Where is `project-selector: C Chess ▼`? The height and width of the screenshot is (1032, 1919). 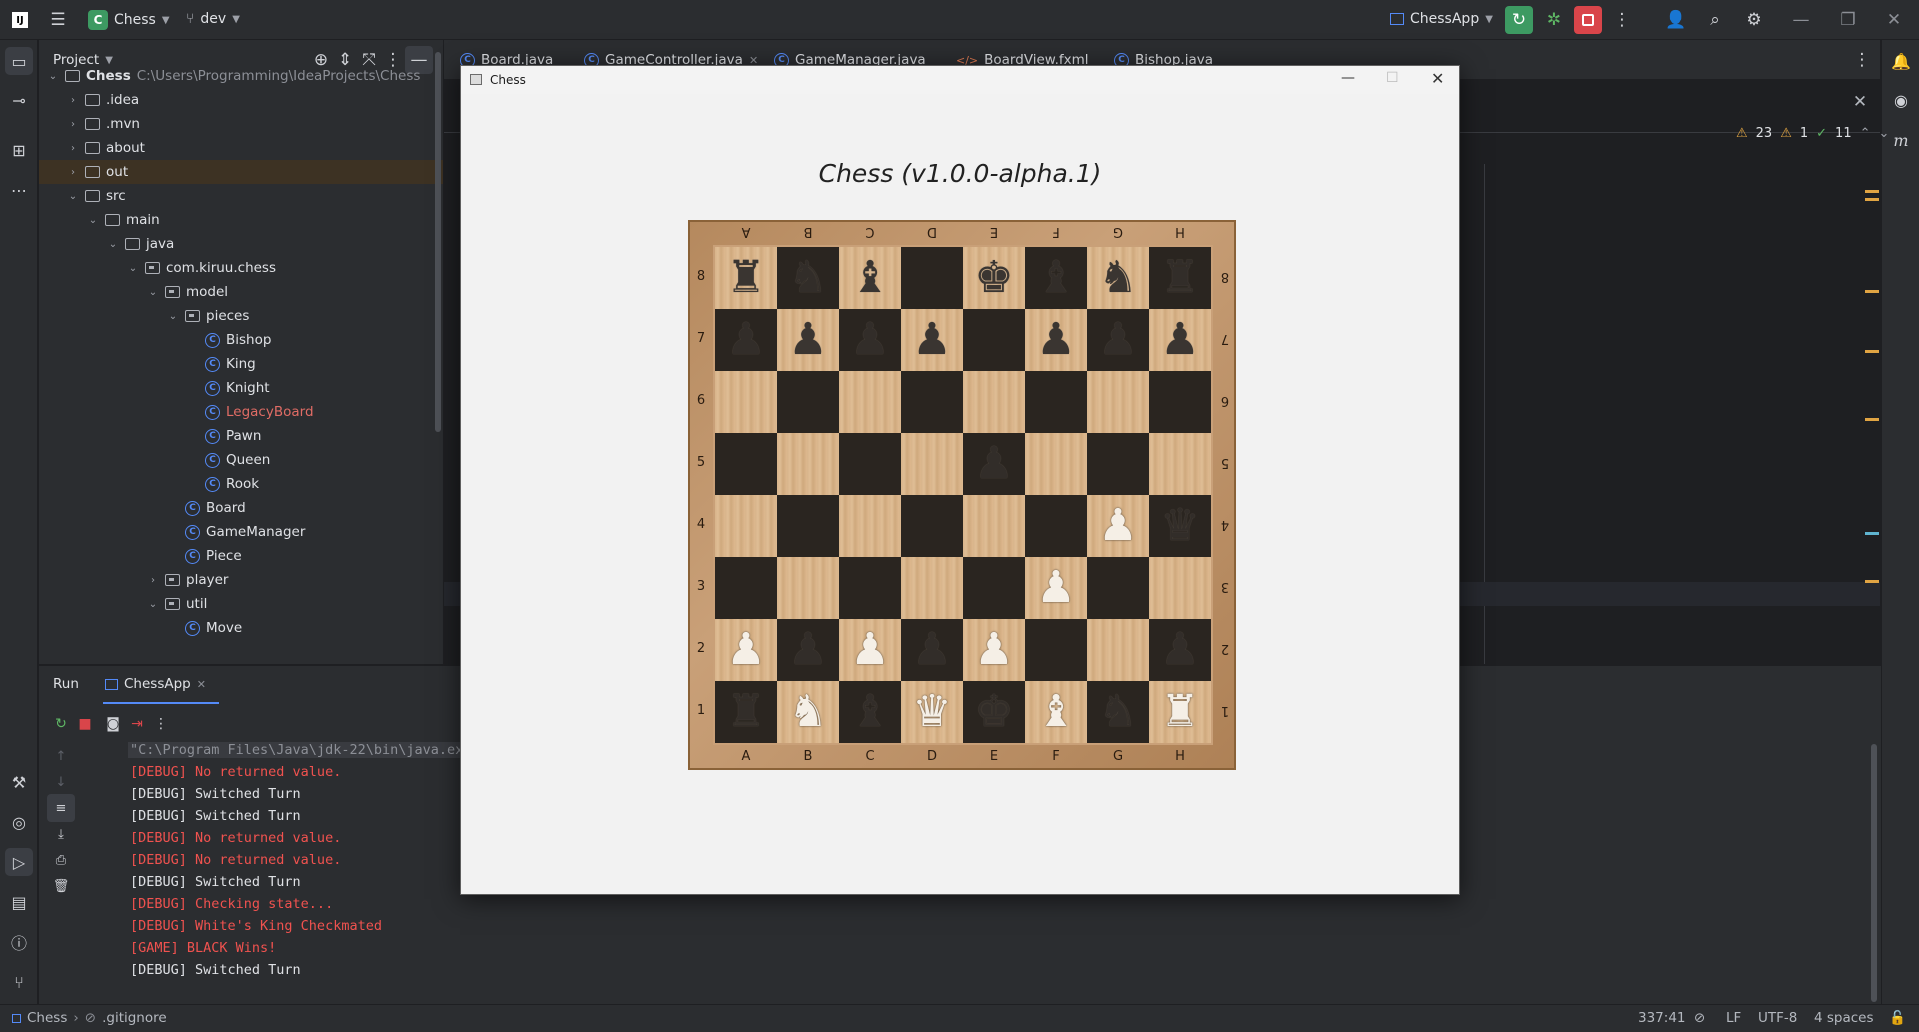
project-selector: C Chess ▼ is located at coordinates (129, 20).